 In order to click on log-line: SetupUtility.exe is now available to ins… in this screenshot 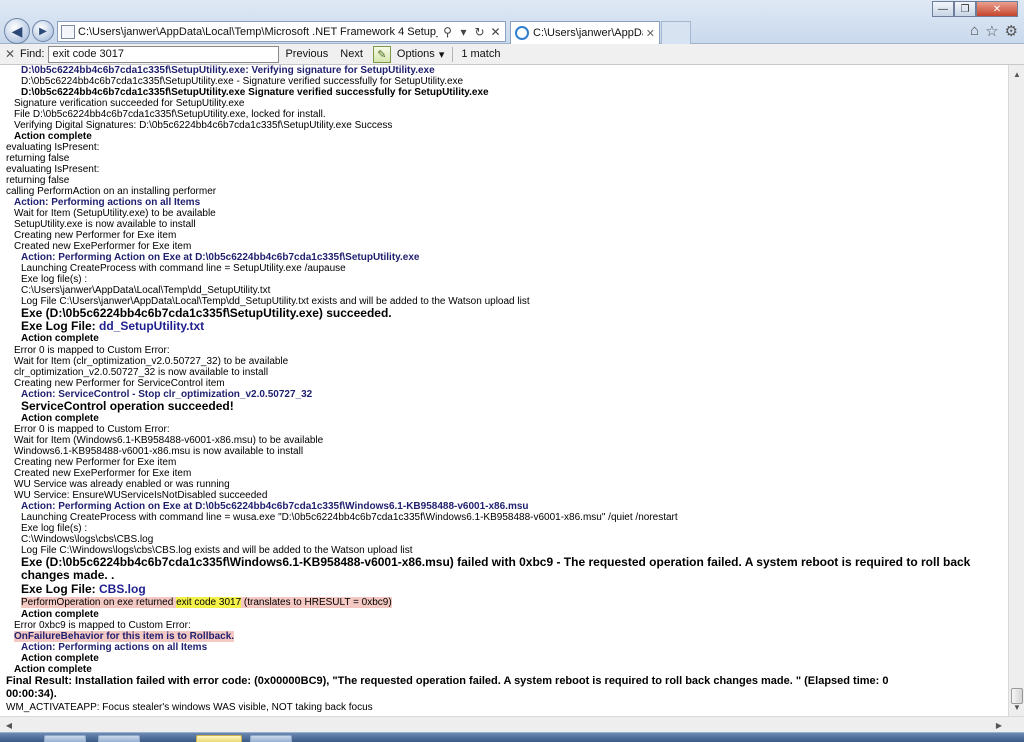, I will do `click(105, 224)`.